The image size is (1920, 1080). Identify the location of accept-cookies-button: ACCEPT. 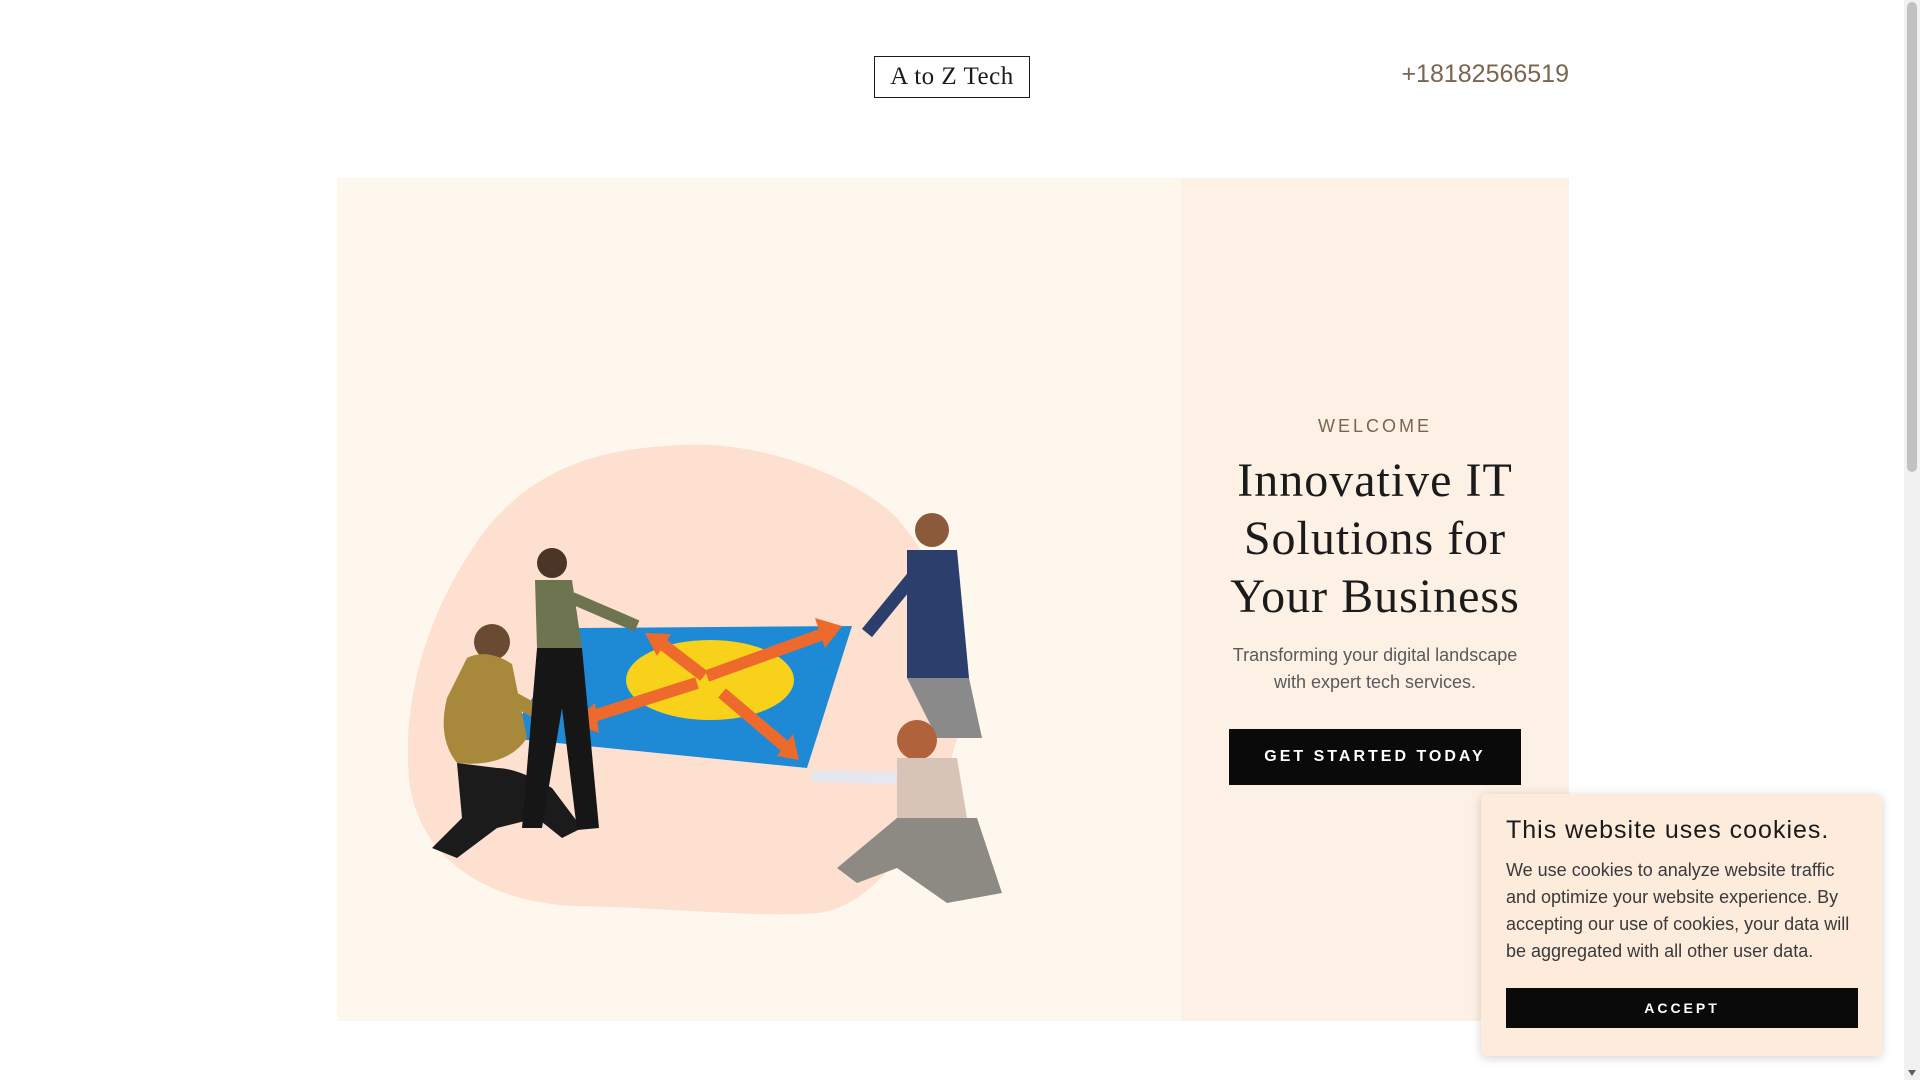
(1682, 1008).